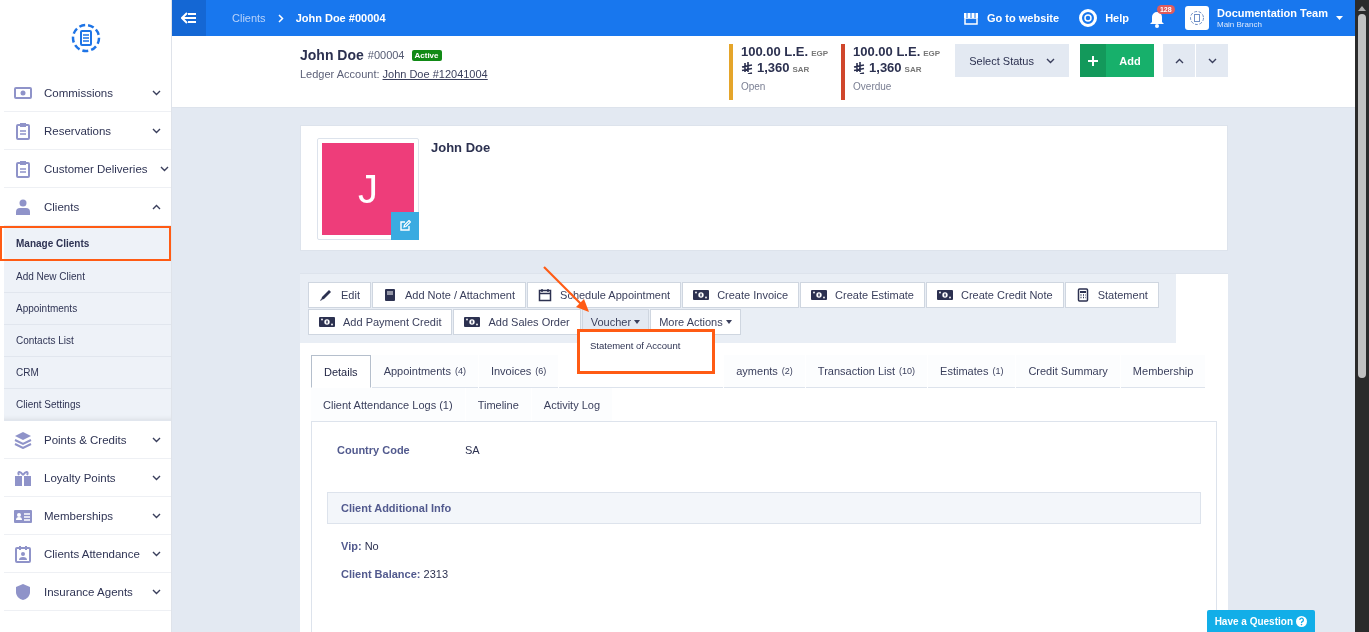  I want to click on lifebuoy-icon, so click(1088, 18).